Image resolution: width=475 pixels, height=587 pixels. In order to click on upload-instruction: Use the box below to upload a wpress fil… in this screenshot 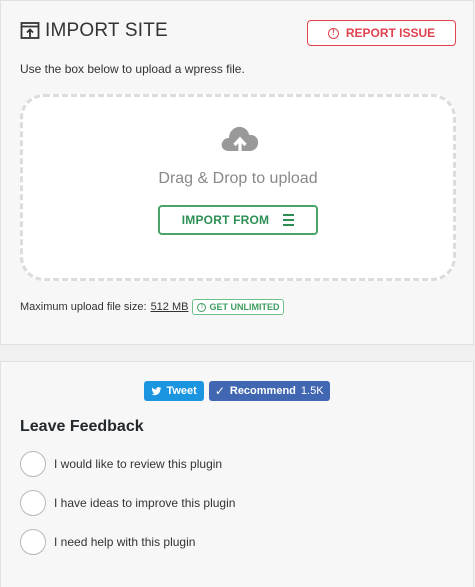, I will do `click(132, 69)`.